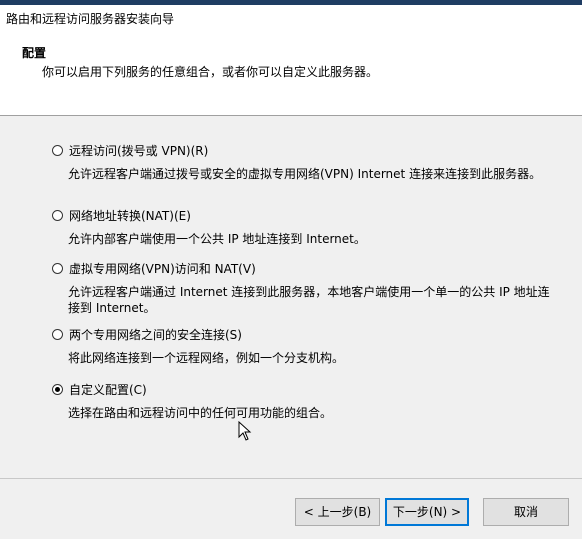 Image resolution: width=582 pixels, height=539 pixels. I want to click on next-button: 下一步(N) >, so click(427, 512).